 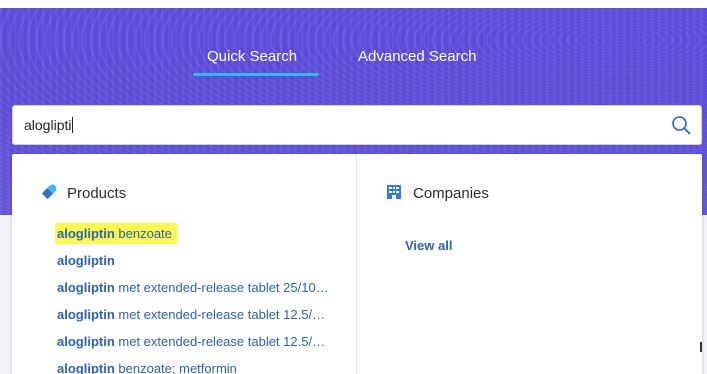 I want to click on view-all-companies-link: View all, so click(x=428, y=245).